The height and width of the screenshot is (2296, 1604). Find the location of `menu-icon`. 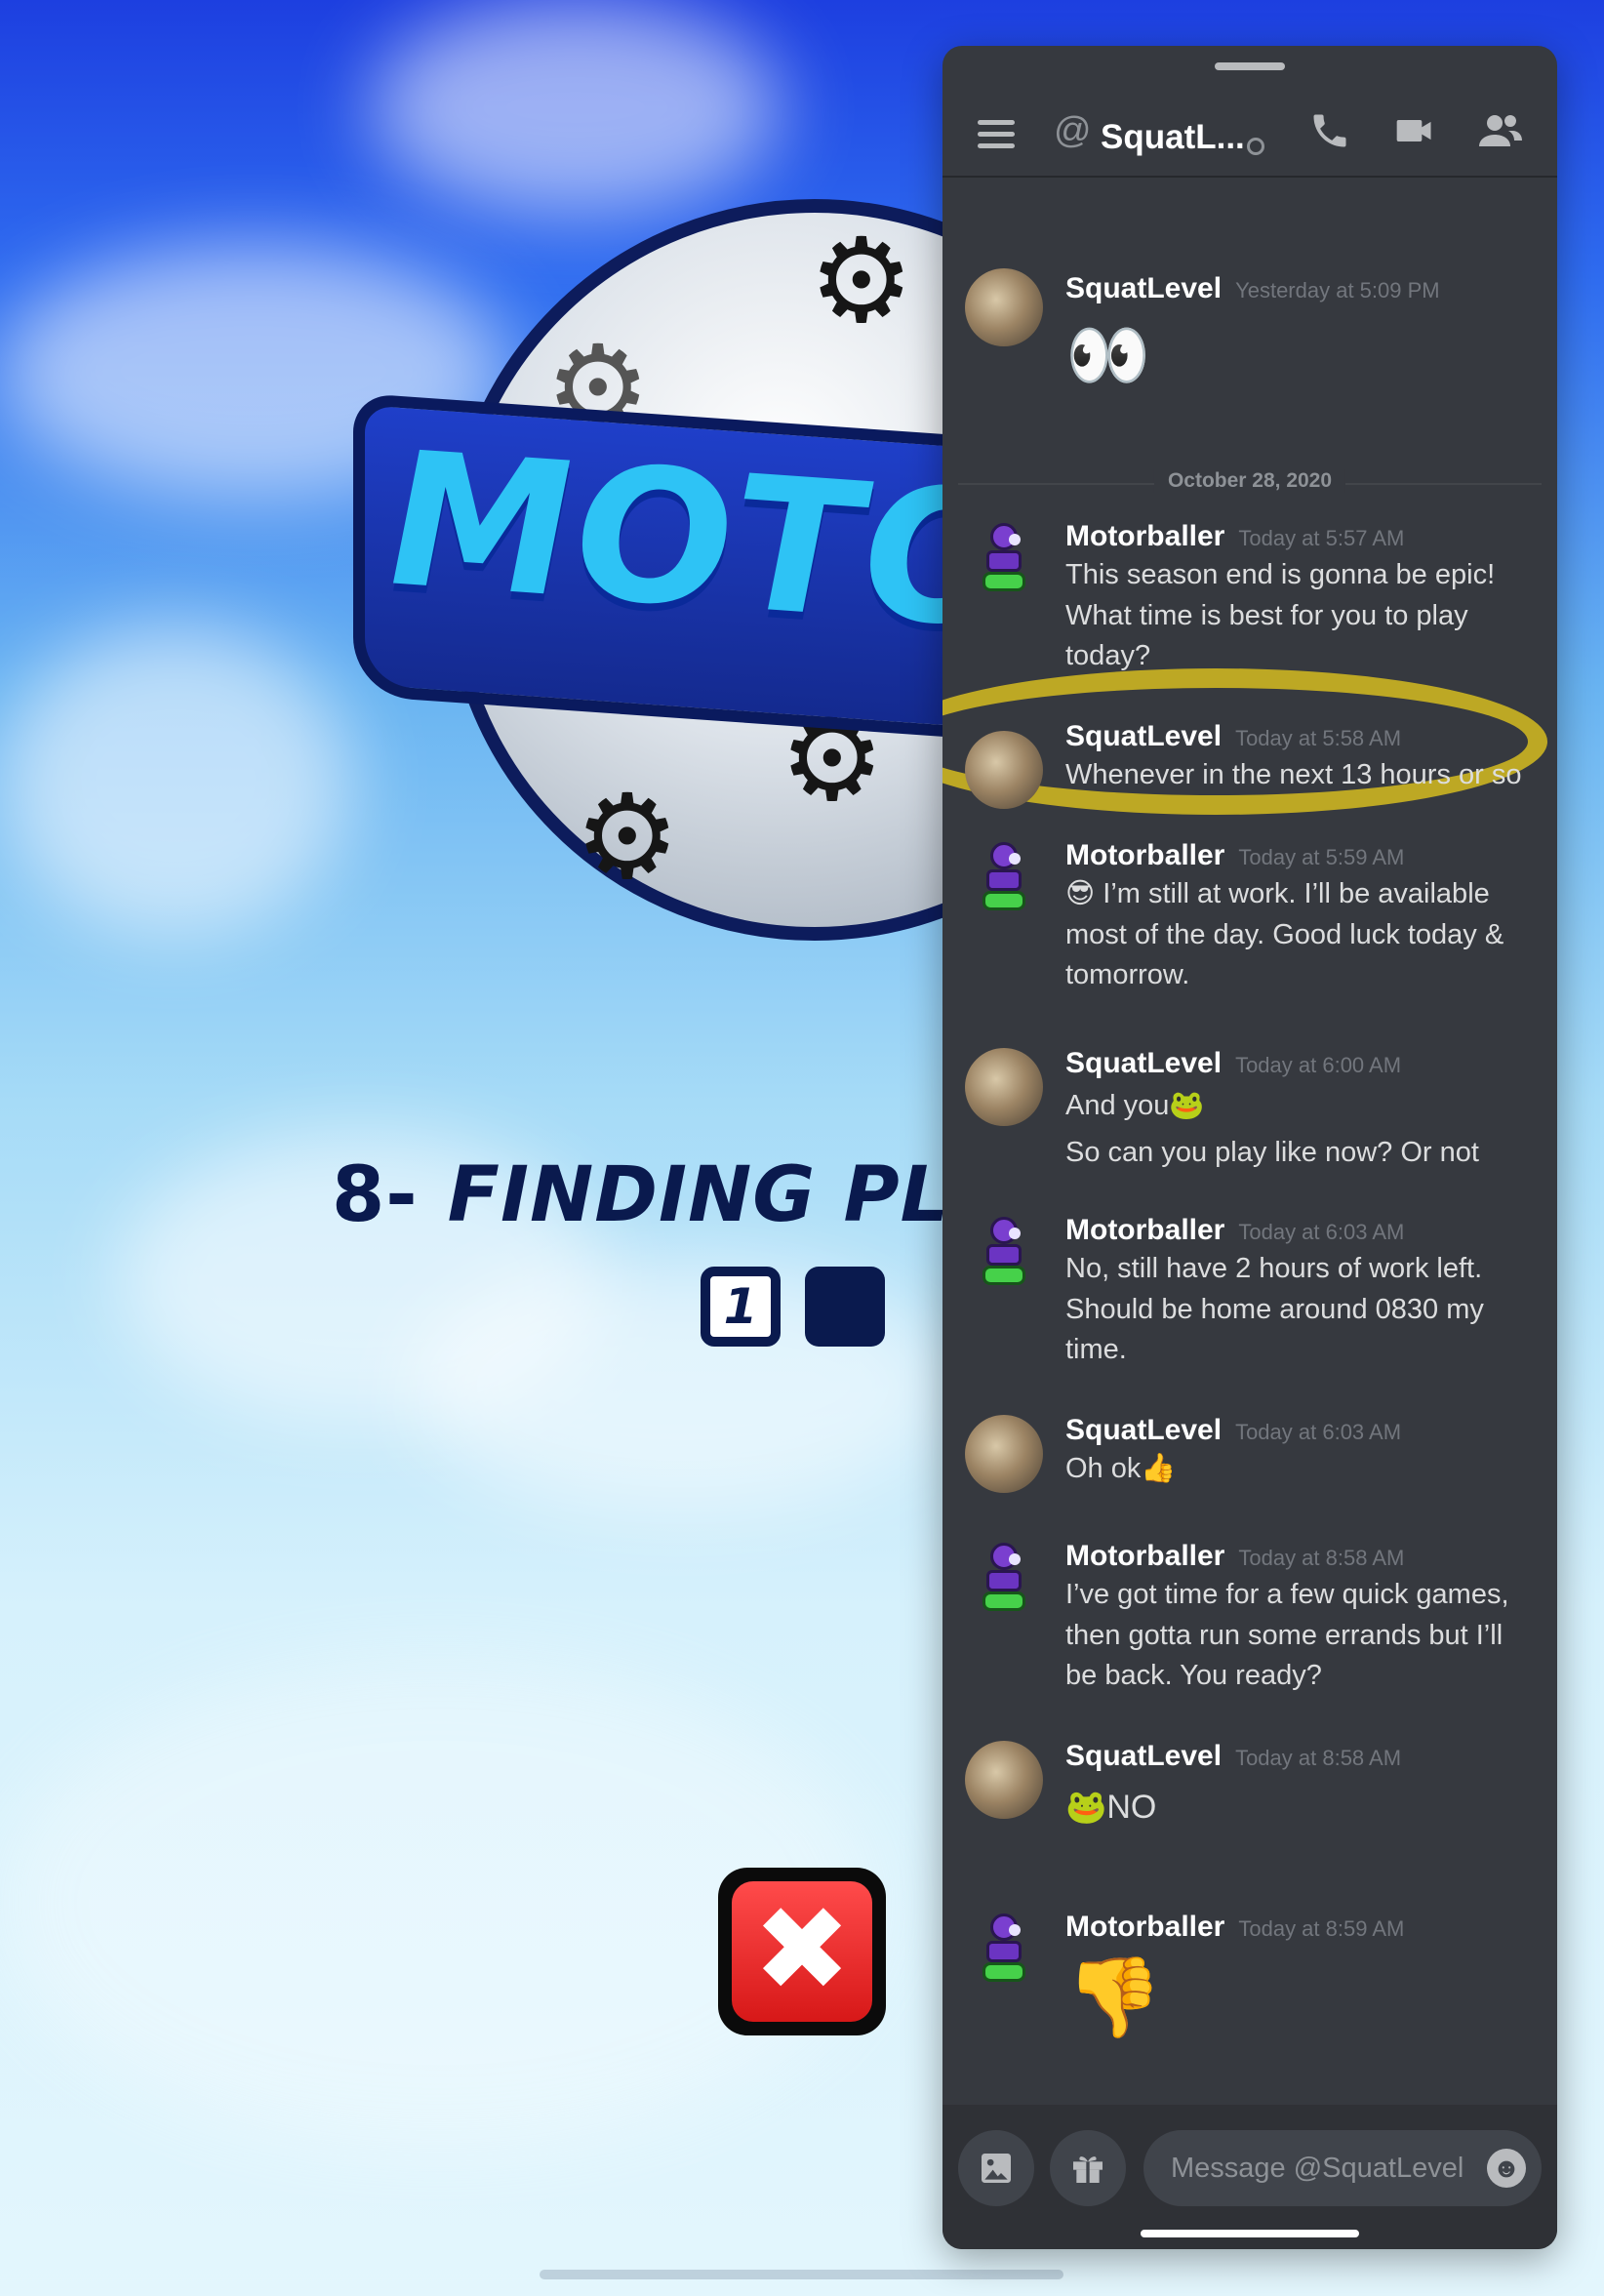

menu-icon is located at coordinates (996, 134).